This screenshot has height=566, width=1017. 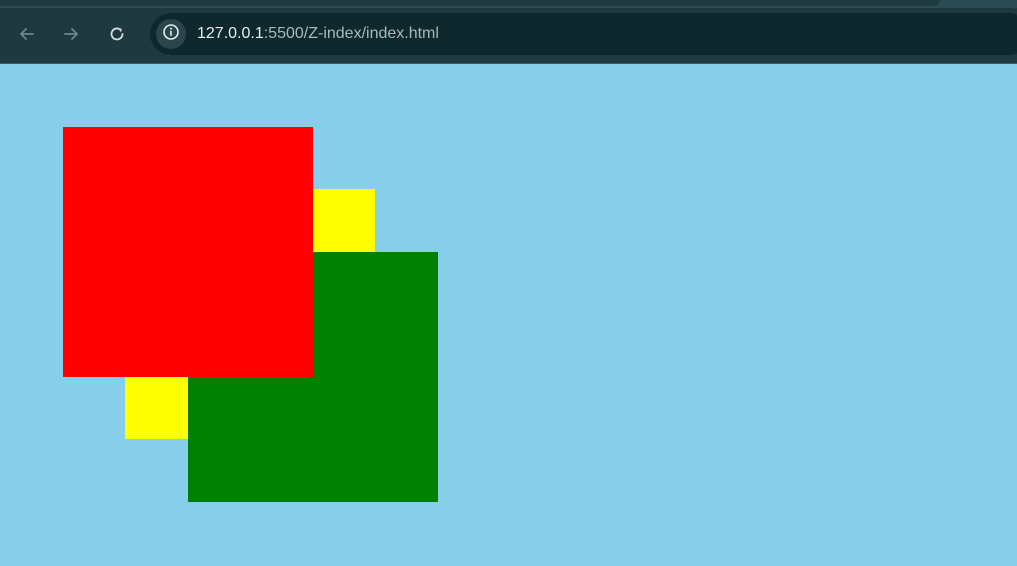 I want to click on reload-button, so click(x=117, y=34).